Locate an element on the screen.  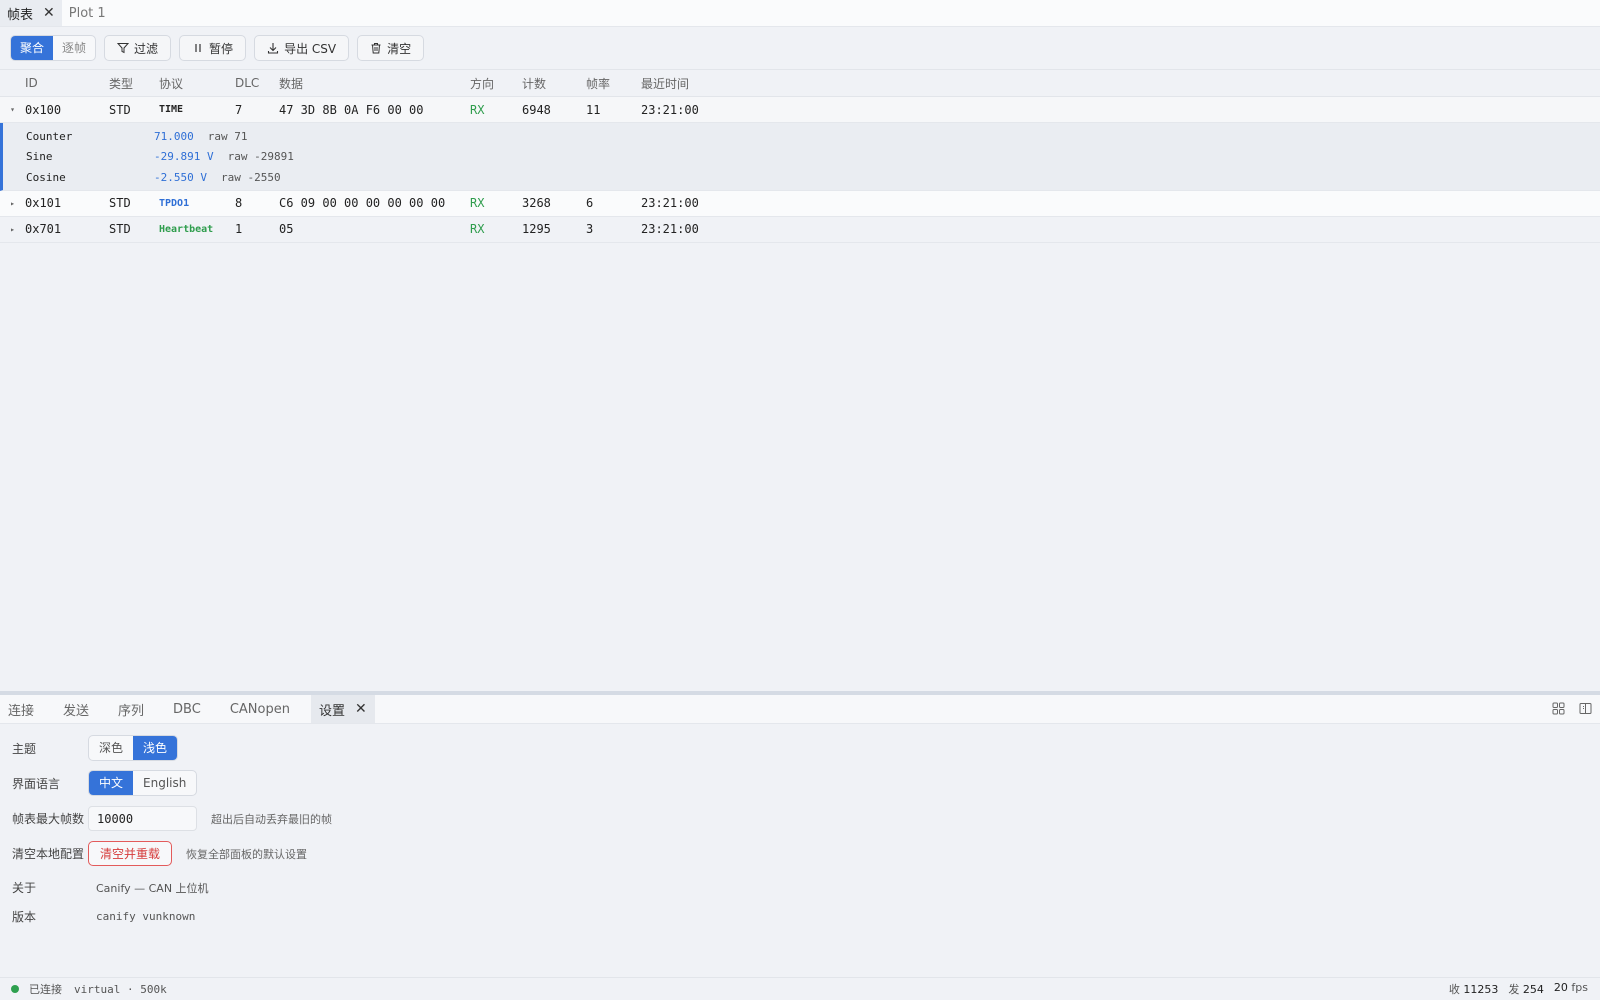
about-value: Canify — CAN 上位机 is located at coordinates (152, 888).